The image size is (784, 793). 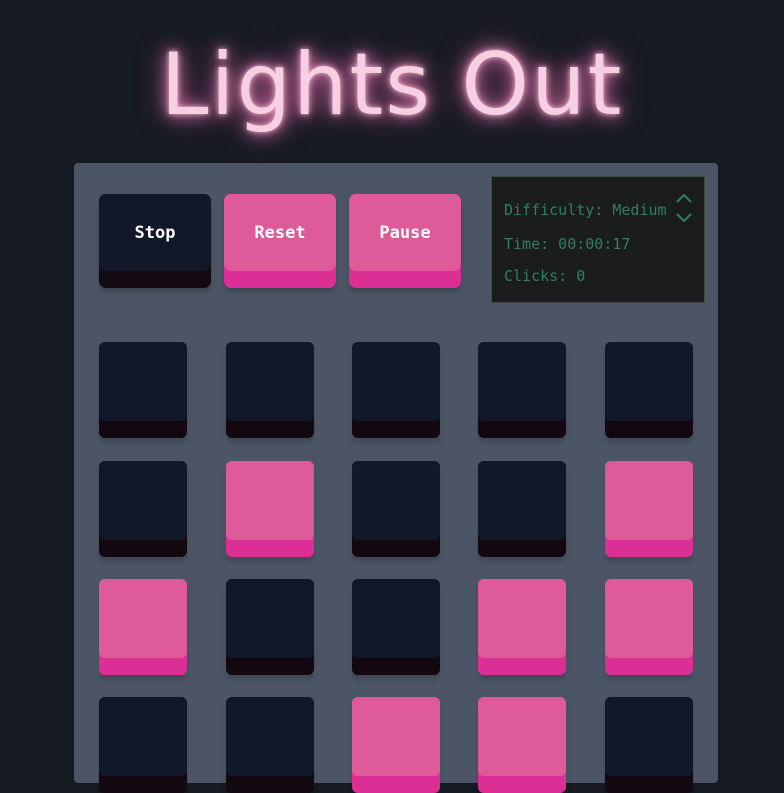 I want to click on stop-button-label: Stop, so click(x=155, y=232).